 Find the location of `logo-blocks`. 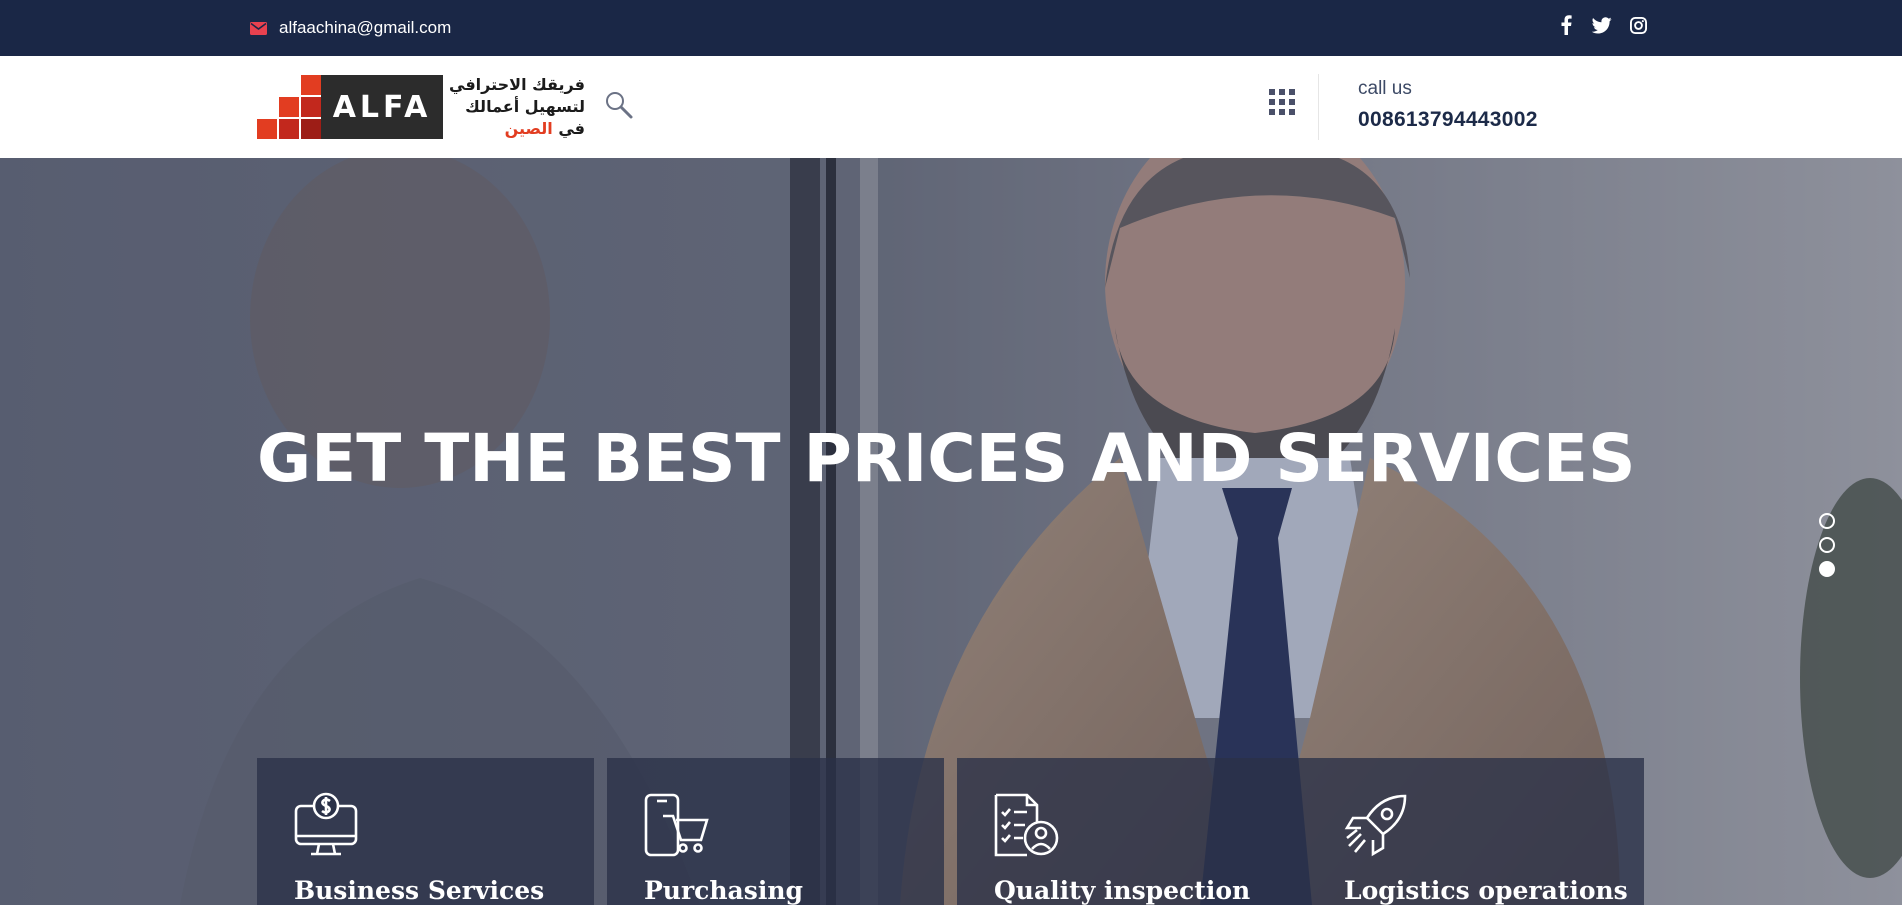

logo-blocks is located at coordinates (289, 107).